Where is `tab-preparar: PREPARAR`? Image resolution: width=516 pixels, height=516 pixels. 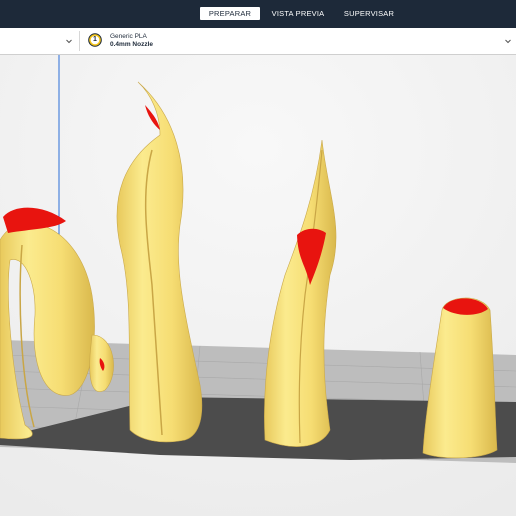 tab-preparar: PREPARAR is located at coordinates (230, 13).